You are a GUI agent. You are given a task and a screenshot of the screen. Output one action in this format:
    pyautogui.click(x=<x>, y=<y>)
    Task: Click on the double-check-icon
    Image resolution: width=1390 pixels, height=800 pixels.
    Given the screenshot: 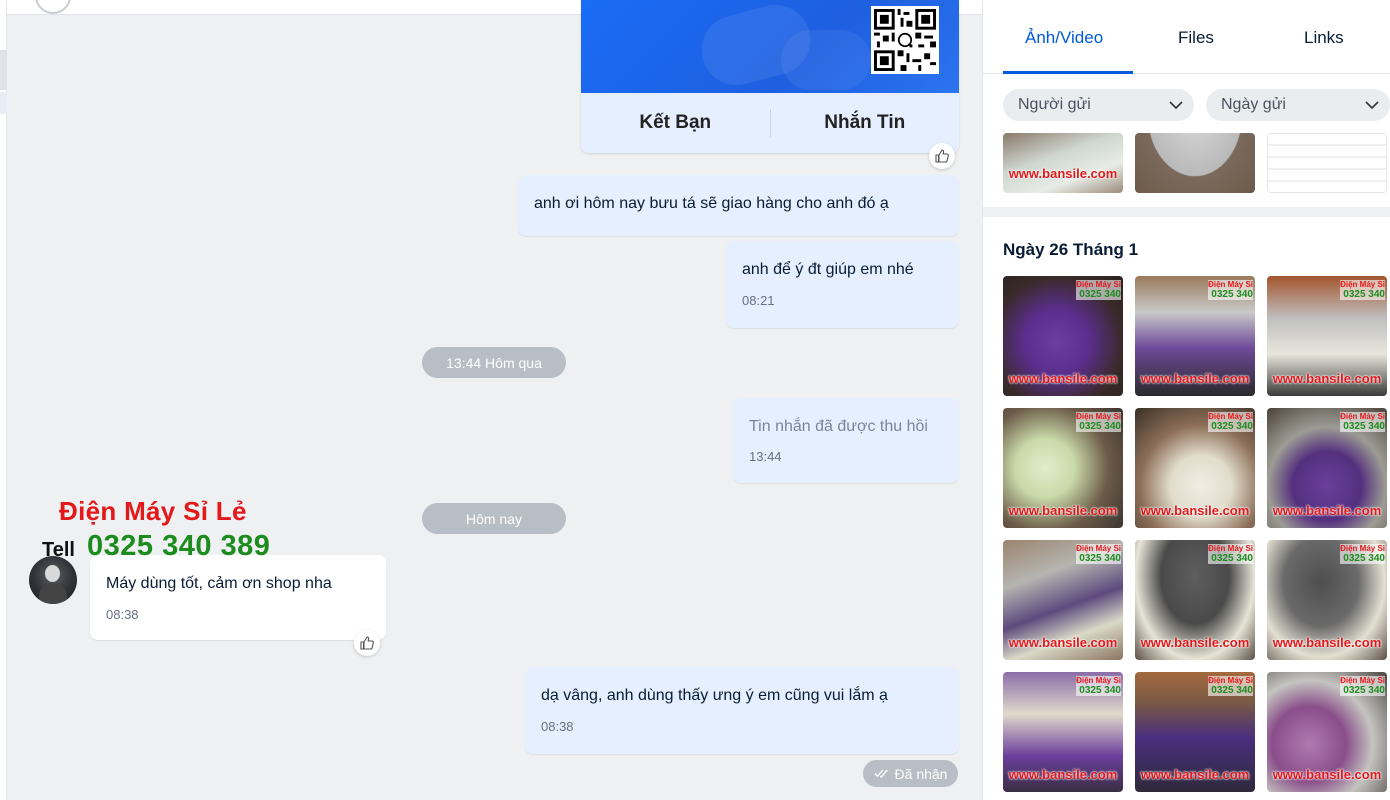 What is the action you would take?
    pyautogui.click(x=880, y=774)
    